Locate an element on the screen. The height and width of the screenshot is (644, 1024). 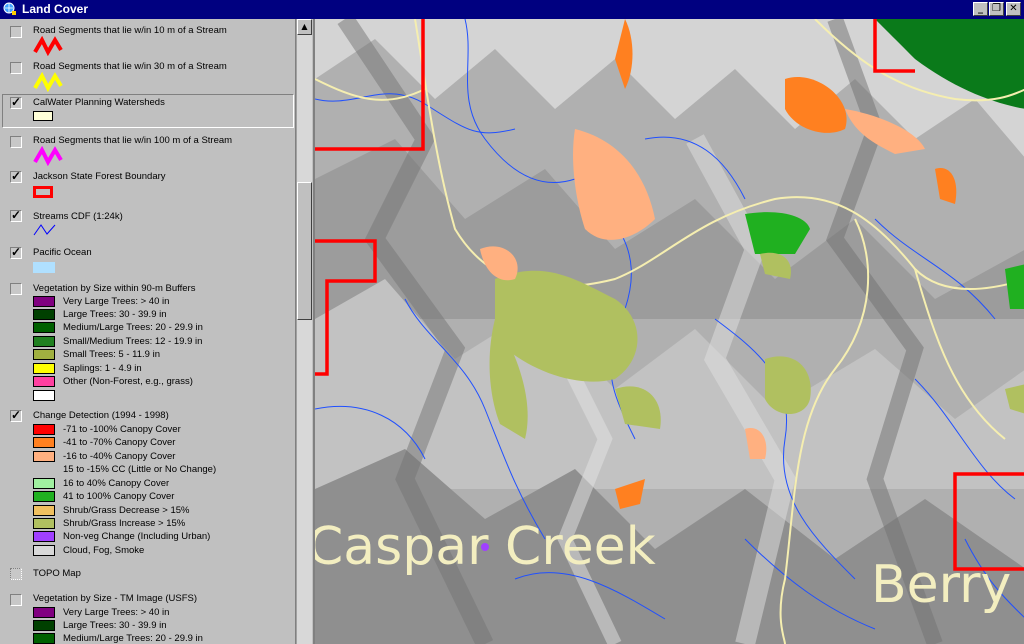
map-label-berry: Berry is located at coordinates (941, 585).